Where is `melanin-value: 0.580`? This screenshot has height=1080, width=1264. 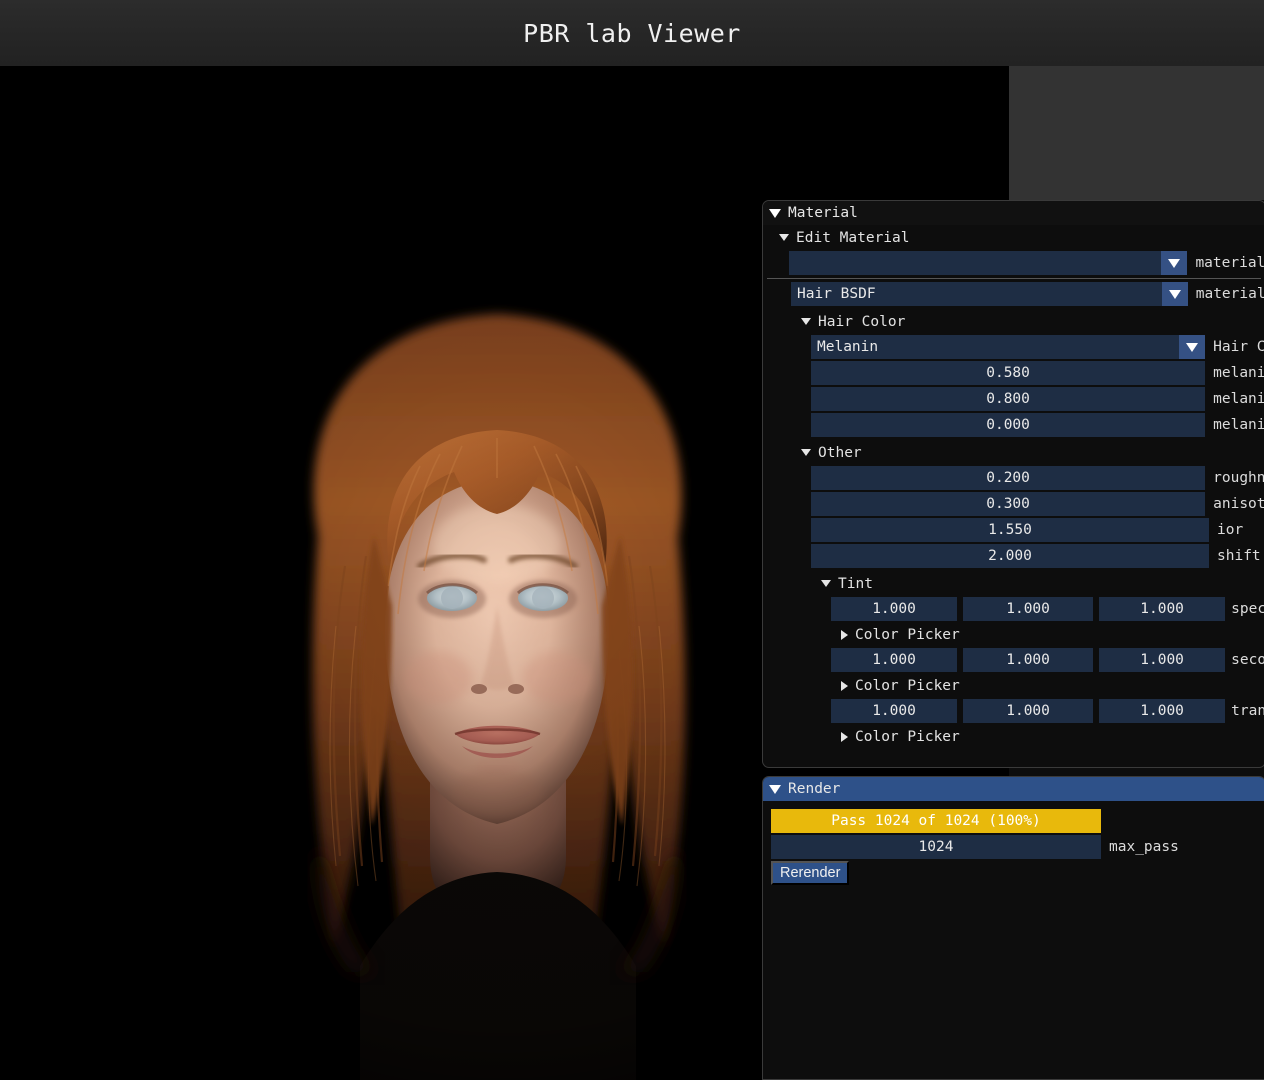
melanin-value: 0.580 is located at coordinates (1008, 373).